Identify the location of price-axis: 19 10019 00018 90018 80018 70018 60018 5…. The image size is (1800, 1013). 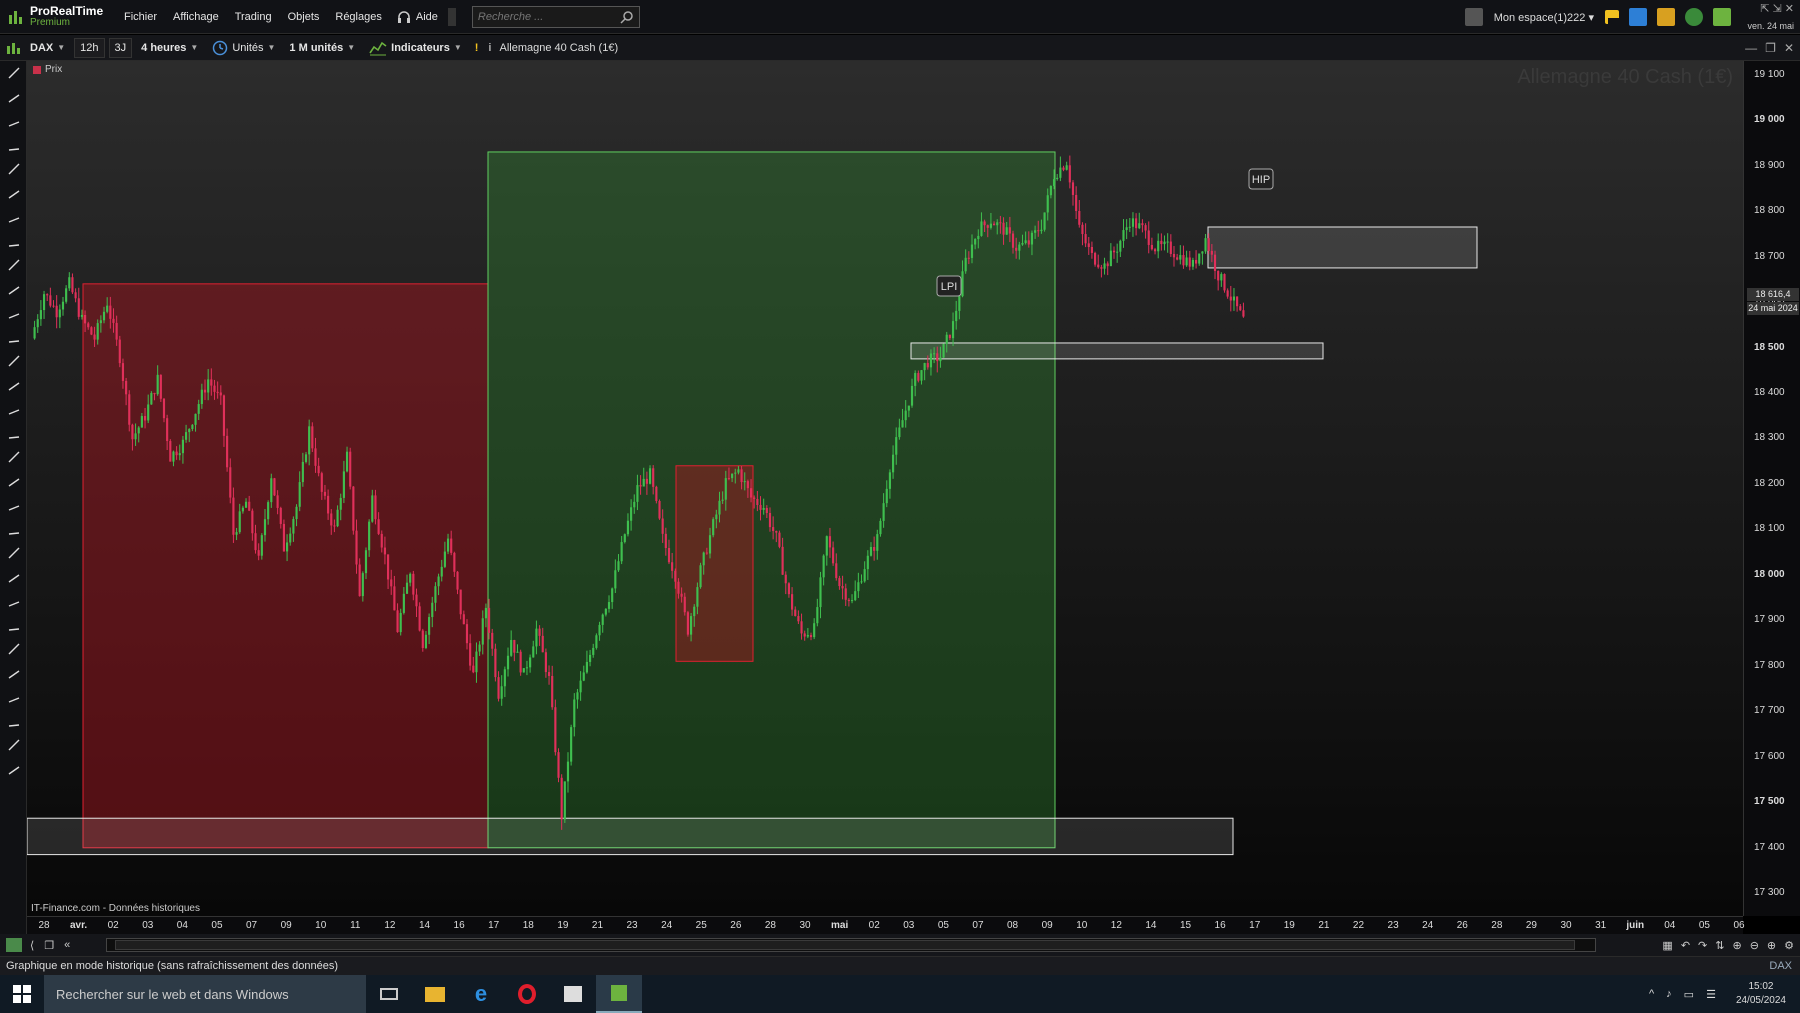
(1771, 488).